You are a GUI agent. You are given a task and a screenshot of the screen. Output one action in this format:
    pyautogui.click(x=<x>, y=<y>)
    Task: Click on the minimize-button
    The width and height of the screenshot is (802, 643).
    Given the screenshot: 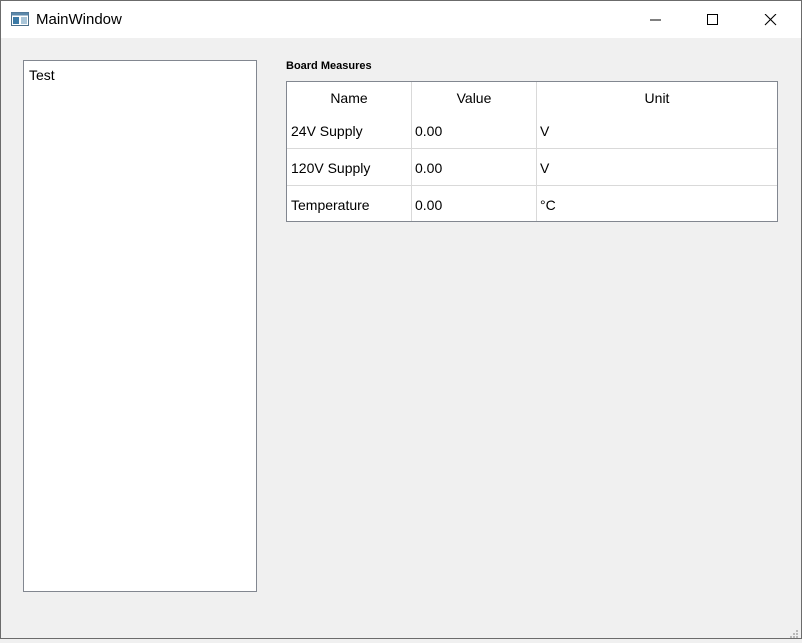 What is the action you would take?
    pyautogui.click(x=656, y=19)
    